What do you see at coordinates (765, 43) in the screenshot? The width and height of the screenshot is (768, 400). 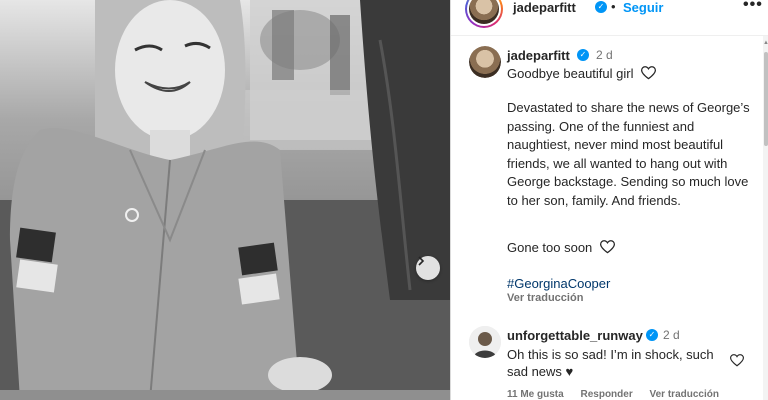 I see `scroll-up-arrow-icon: ▲` at bounding box center [765, 43].